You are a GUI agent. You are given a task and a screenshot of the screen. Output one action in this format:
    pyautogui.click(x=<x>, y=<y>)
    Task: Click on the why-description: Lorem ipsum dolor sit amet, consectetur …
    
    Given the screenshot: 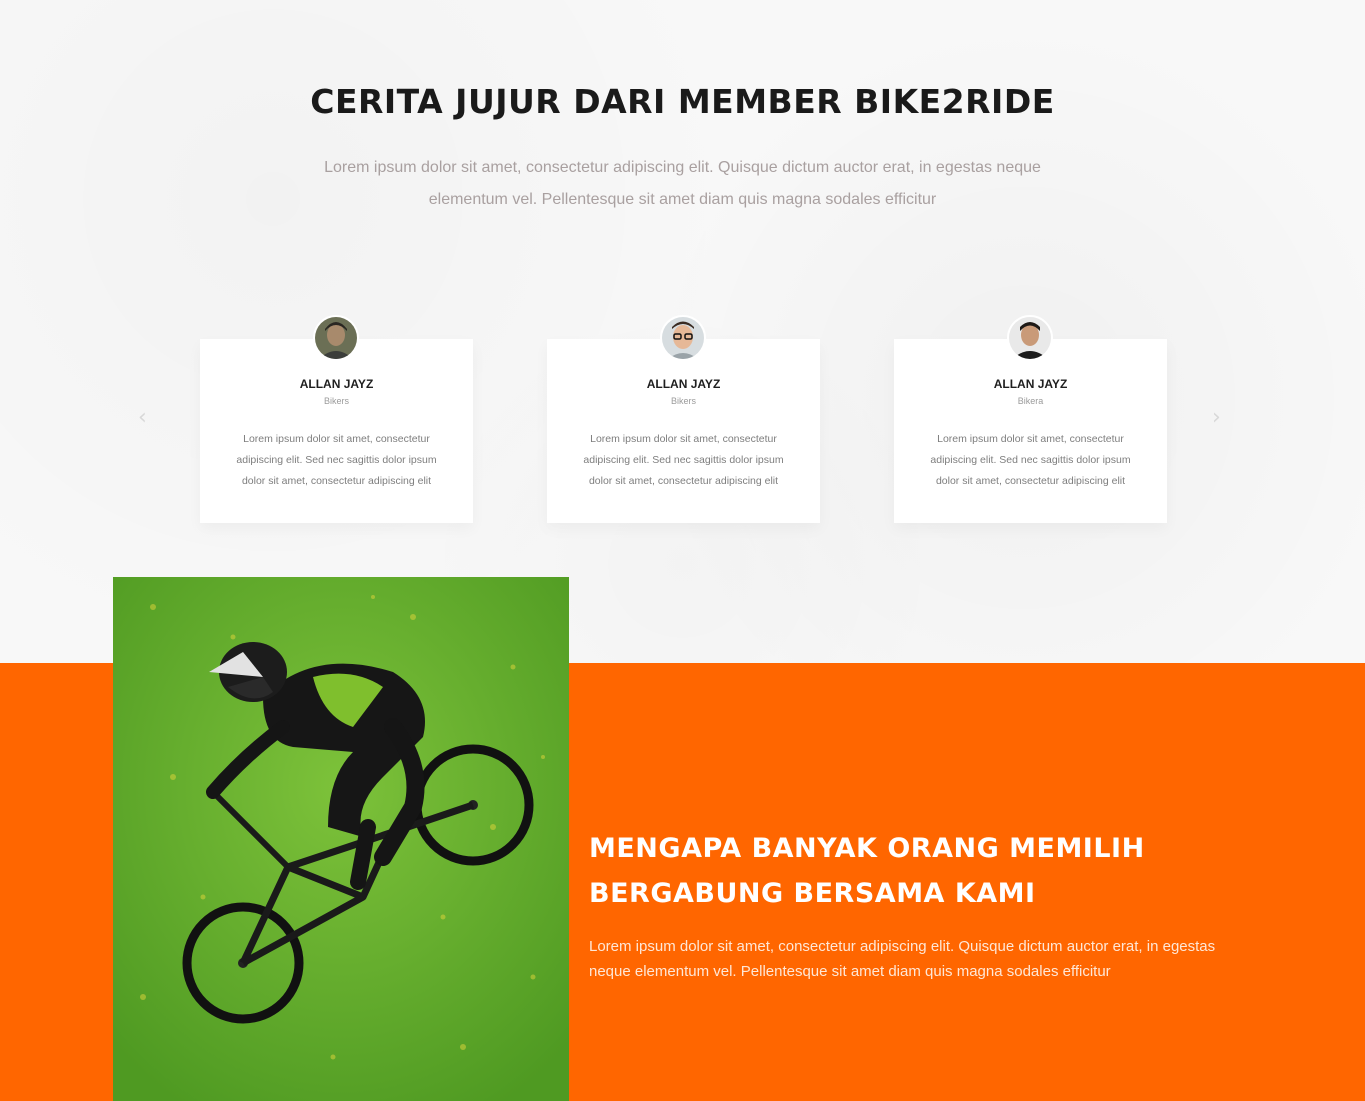 What is the action you would take?
    pyautogui.click(x=902, y=959)
    